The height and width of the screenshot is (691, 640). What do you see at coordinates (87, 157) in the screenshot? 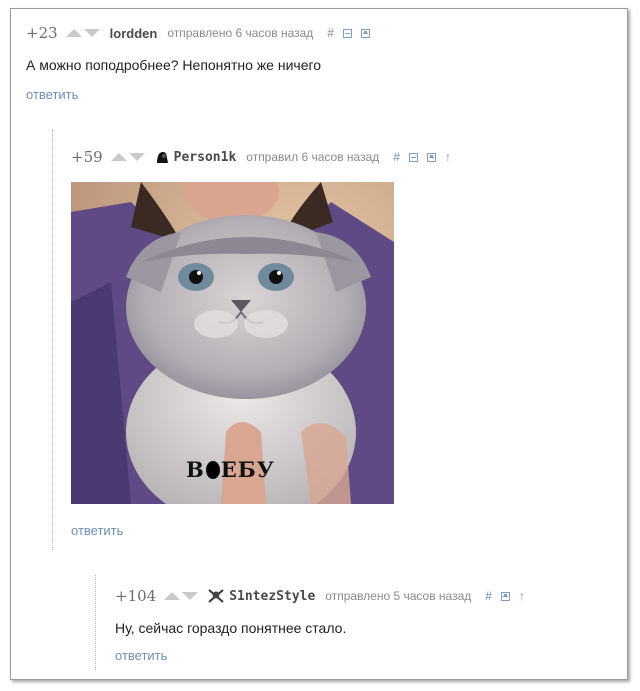
I see `comment-rating: +59` at bounding box center [87, 157].